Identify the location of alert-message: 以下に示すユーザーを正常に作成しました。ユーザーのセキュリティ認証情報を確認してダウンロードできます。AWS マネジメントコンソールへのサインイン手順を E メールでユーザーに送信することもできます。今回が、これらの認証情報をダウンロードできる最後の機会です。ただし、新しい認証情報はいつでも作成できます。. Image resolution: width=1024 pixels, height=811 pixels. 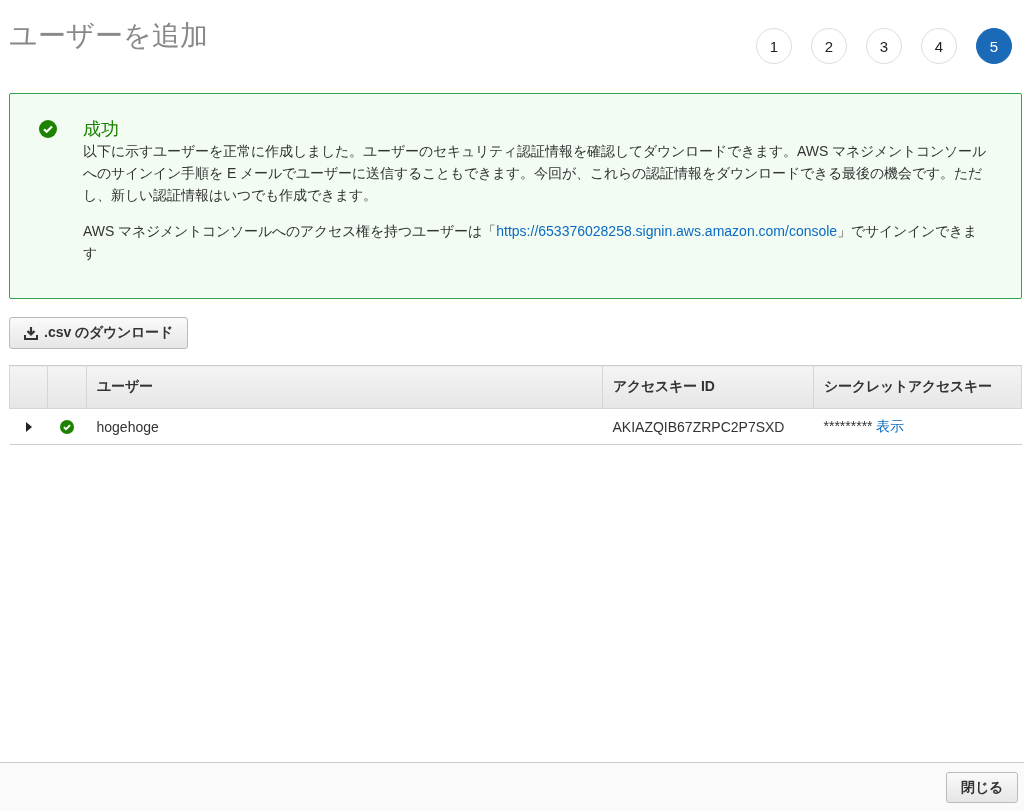
(535, 173).